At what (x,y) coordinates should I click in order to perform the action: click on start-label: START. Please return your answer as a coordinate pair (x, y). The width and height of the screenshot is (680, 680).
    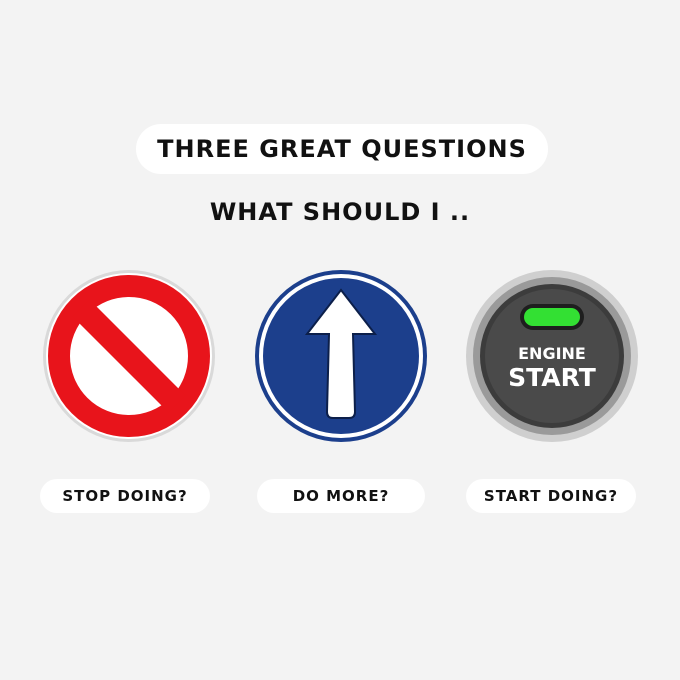
    Looking at the image, I should click on (552, 377).